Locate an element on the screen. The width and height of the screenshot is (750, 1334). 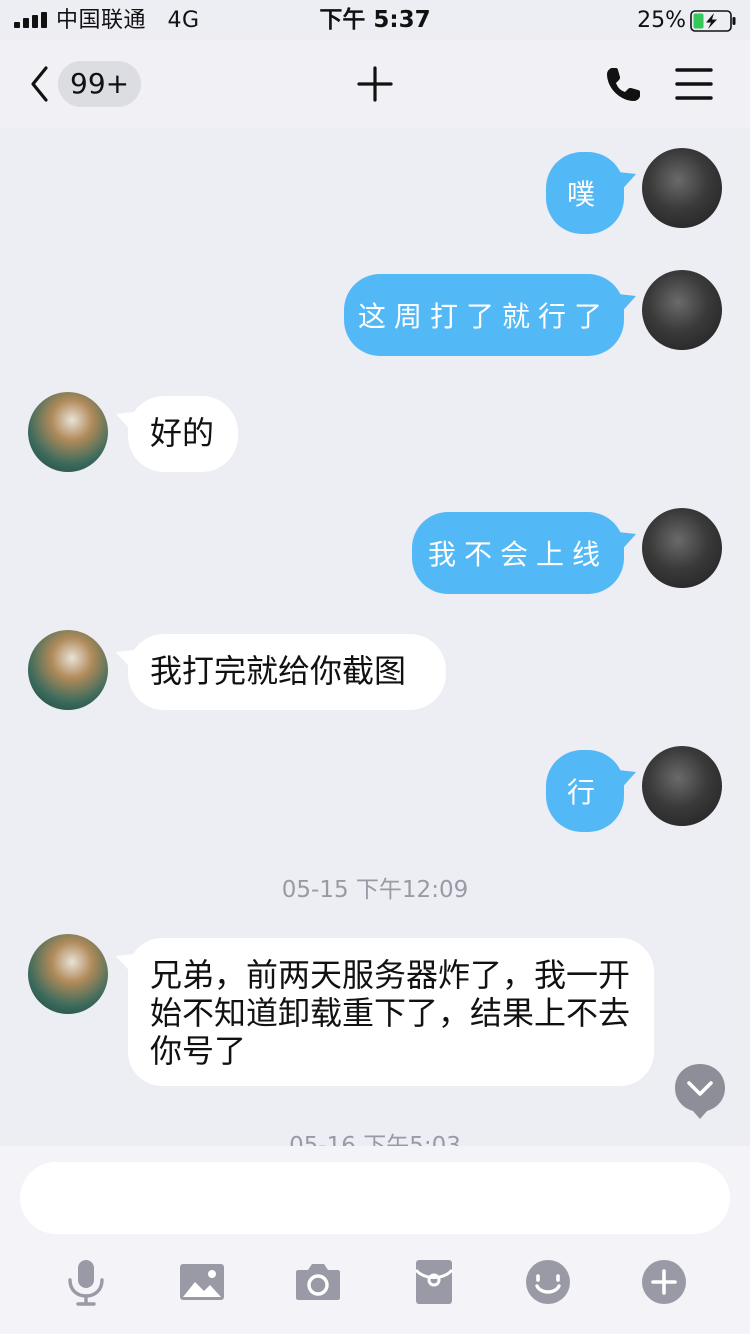
status-bar: 中国联通 4G 下午 5:37 25% is located at coordinates (375, 20).